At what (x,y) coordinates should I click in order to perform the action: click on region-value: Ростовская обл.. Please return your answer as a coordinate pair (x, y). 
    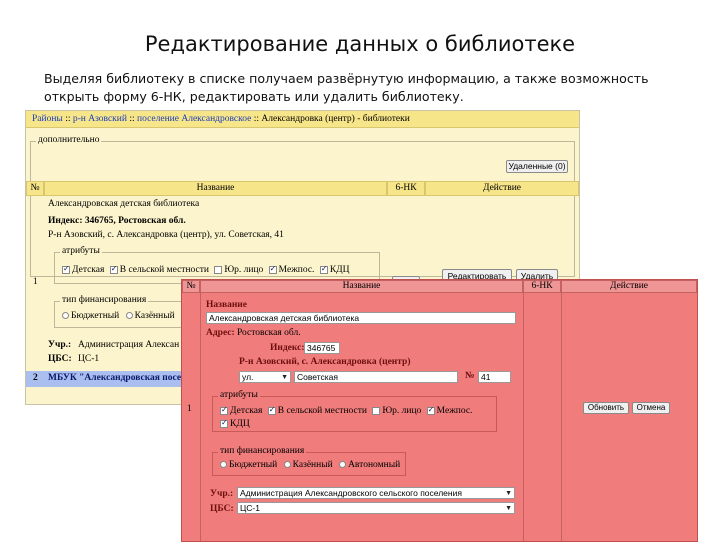
    Looking at the image, I should click on (269, 333).